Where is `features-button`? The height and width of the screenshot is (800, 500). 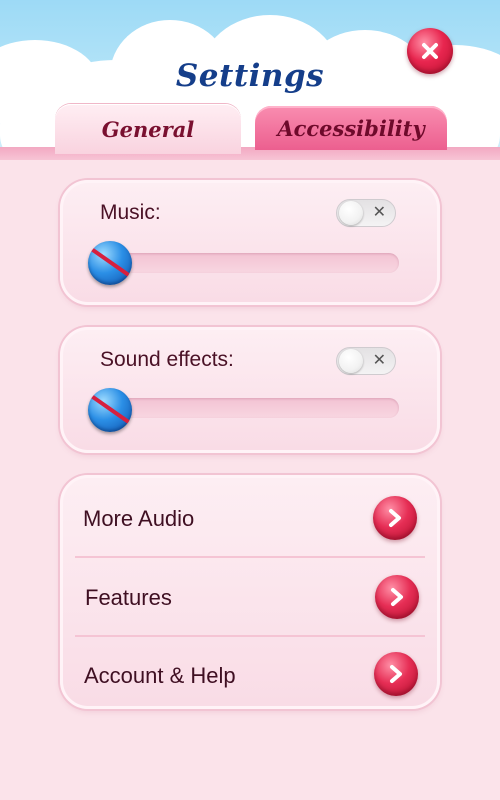
features-button is located at coordinates (397, 597).